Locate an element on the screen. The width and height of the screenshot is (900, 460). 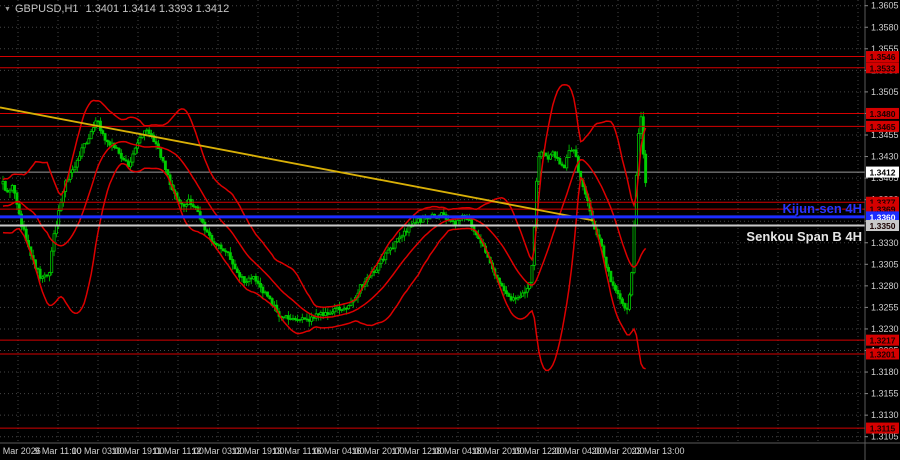
svg-text: 1.3580 is located at coordinates (885, 27).